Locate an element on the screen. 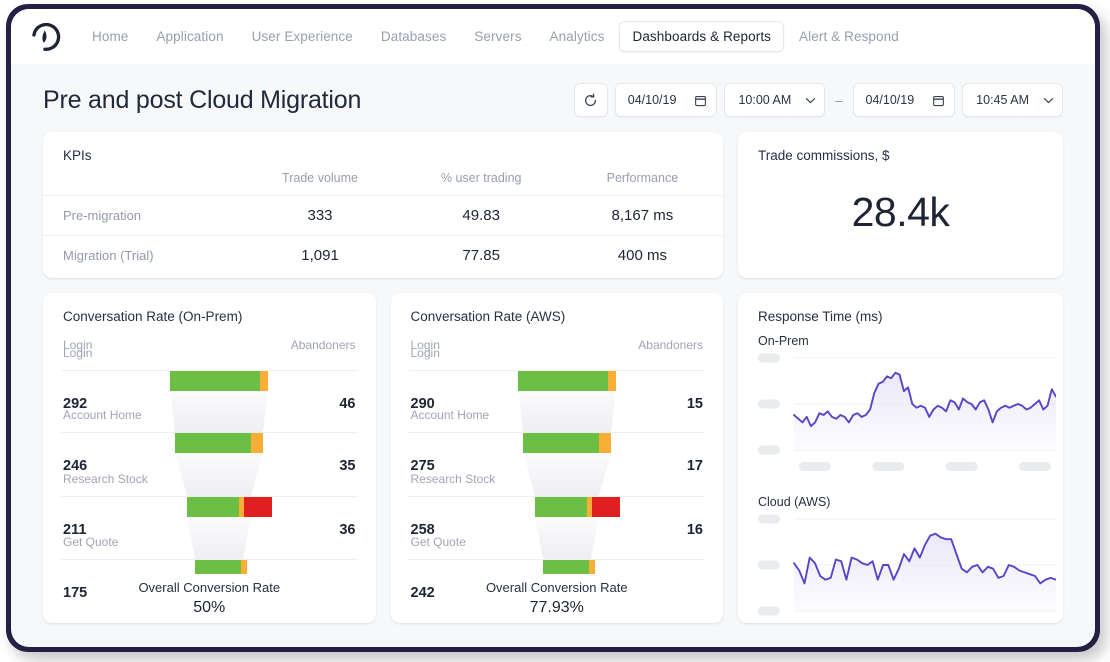 The width and height of the screenshot is (1110, 662). kpi-row-label: Migration (Trial) is located at coordinates (141, 254).